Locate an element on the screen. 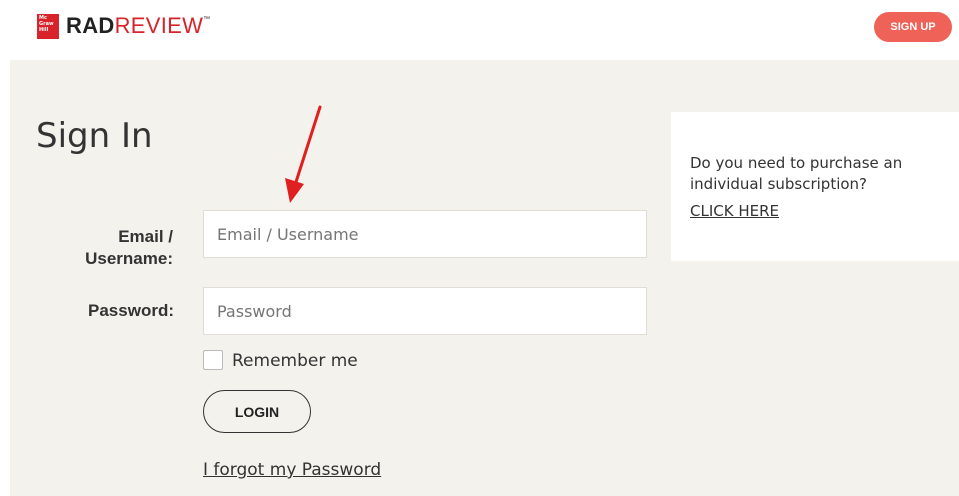  click-here-link: CLICK HERE is located at coordinates (734, 211).